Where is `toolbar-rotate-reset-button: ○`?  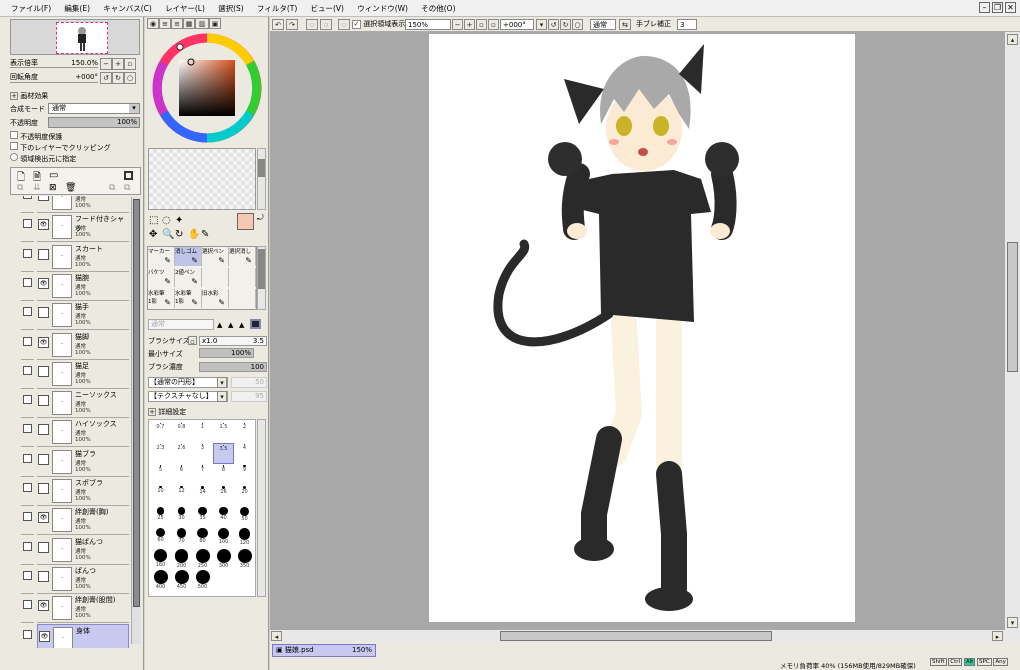
toolbar-rotate-reset-button: ○ is located at coordinates (577, 24).